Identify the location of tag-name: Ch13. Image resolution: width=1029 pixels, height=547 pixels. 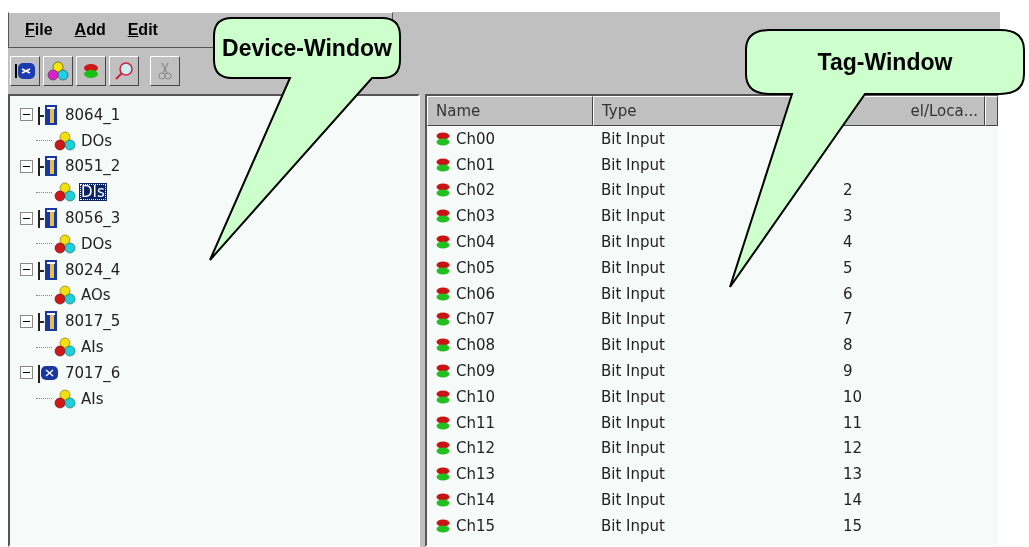
(476, 474).